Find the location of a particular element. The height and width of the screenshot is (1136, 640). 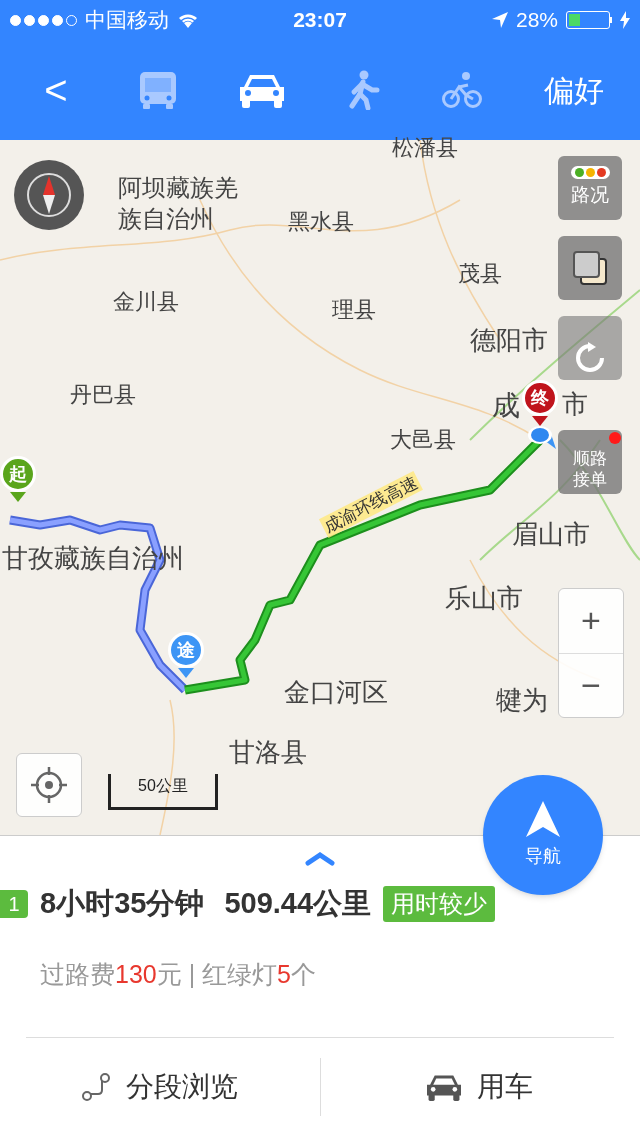

battery-percent: 28% is located at coordinates (536, 20).